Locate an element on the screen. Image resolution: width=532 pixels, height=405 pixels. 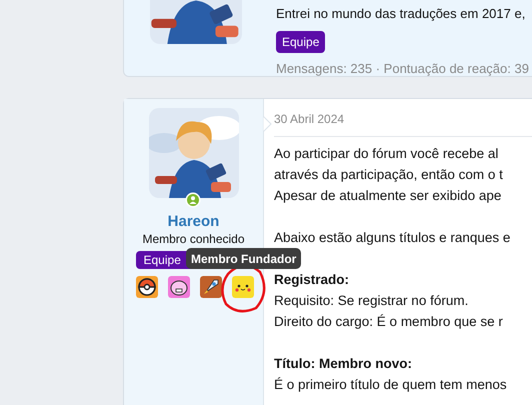
body-text: Ao participar do fórum você recebe al is located at coordinates (387, 154).